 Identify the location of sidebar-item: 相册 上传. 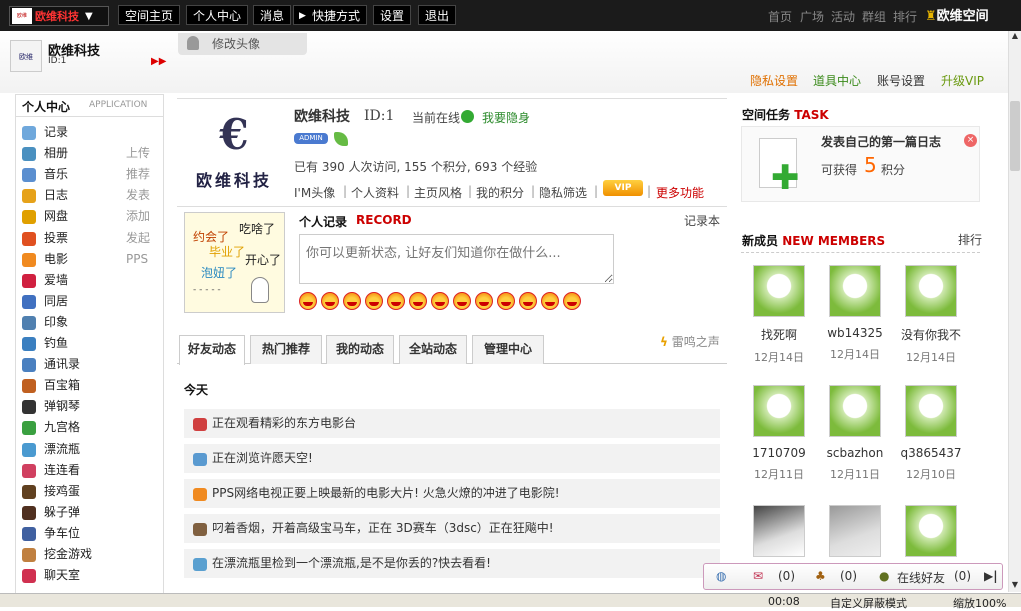
(91, 153).